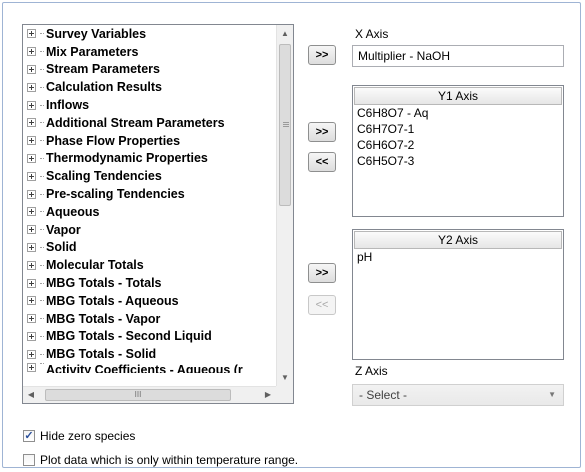 Image resolution: width=585 pixels, height=472 pixels. What do you see at coordinates (96, 33) in the screenshot?
I see `tree-item-label: Survey Variables` at bounding box center [96, 33].